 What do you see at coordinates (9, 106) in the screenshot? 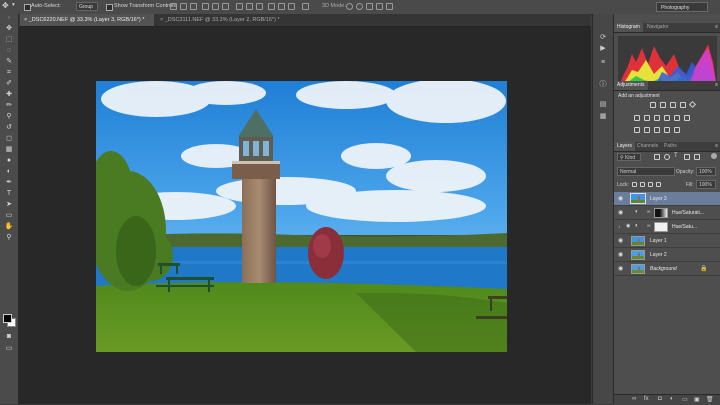
I see `brush-tool: ✏` at bounding box center [9, 106].